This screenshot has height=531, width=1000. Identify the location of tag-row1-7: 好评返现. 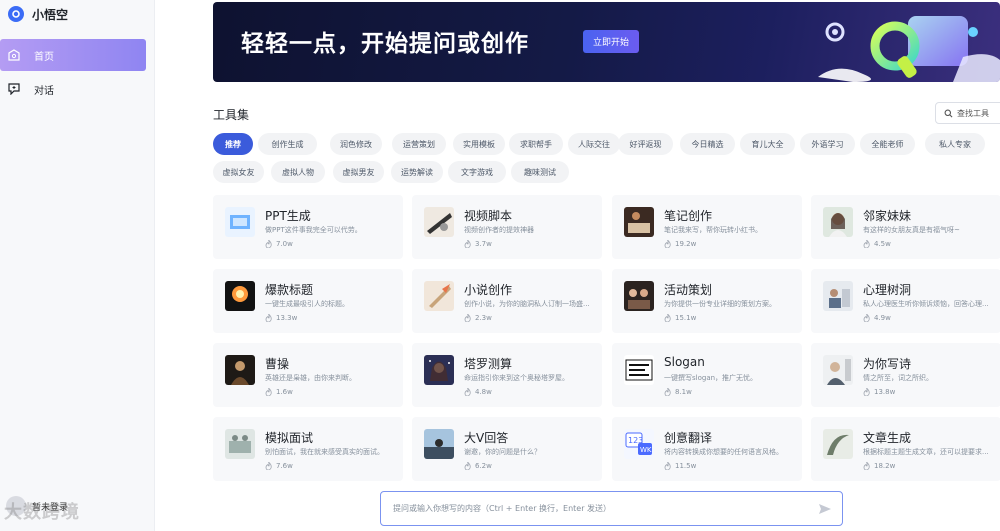
(645, 144).